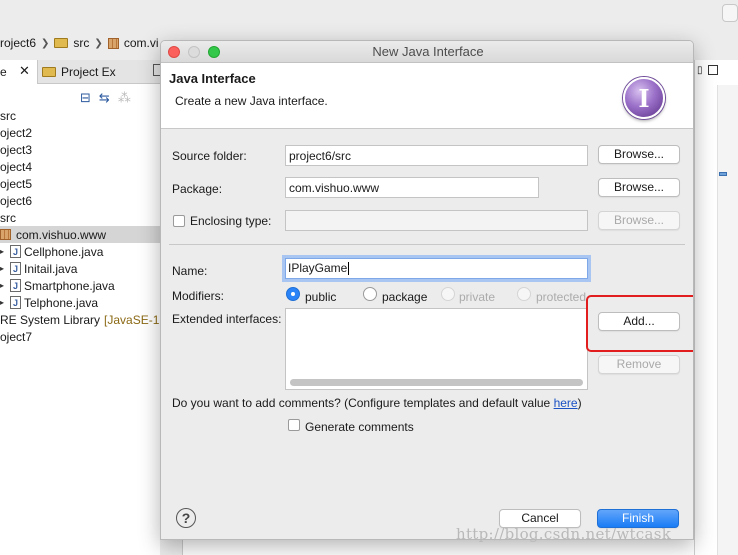 The height and width of the screenshot is (555, 738). Describe the element at coordinates (436, 382) in the screenshot. I see `horizontal-scrollbar` at that location.